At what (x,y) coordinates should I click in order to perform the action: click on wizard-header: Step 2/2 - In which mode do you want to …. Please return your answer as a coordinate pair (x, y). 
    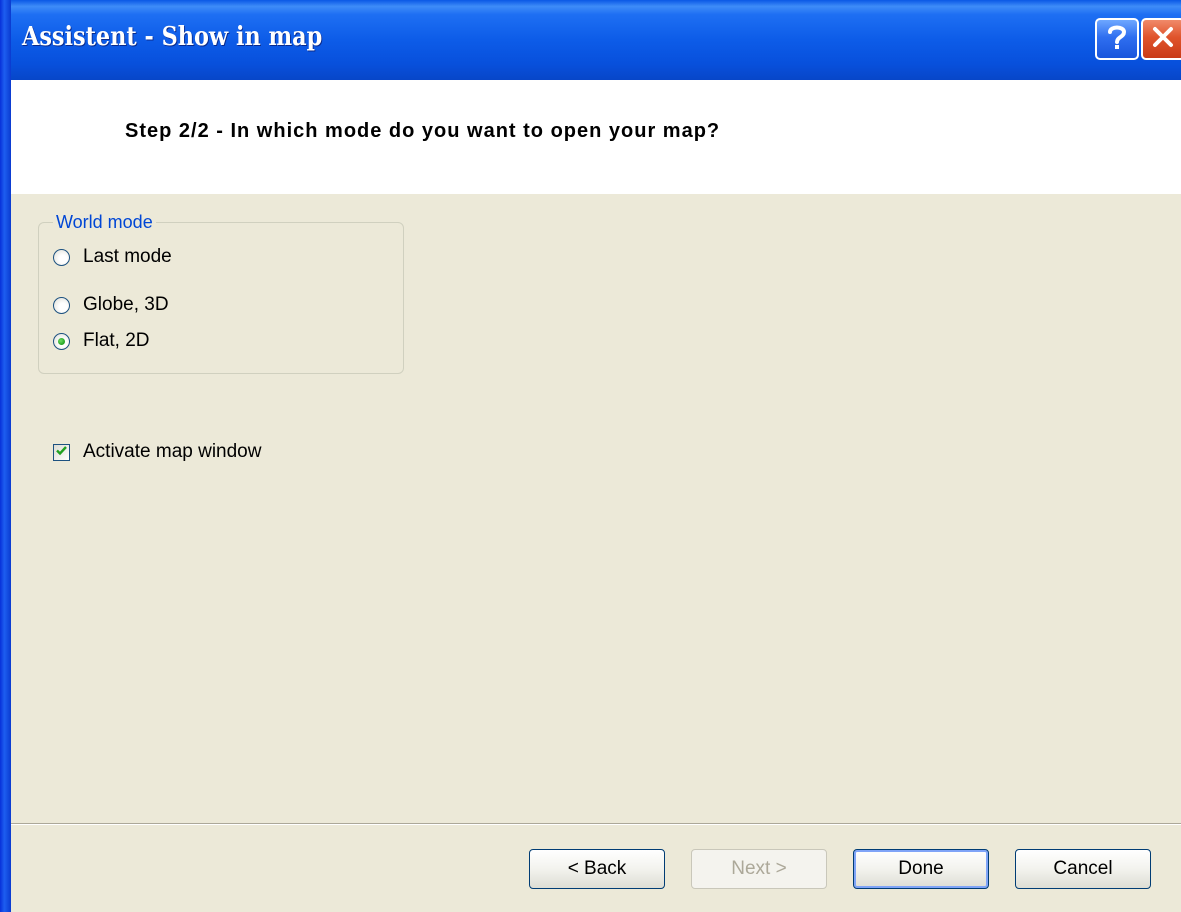
    Looking at the image, I should click on (596, 137).